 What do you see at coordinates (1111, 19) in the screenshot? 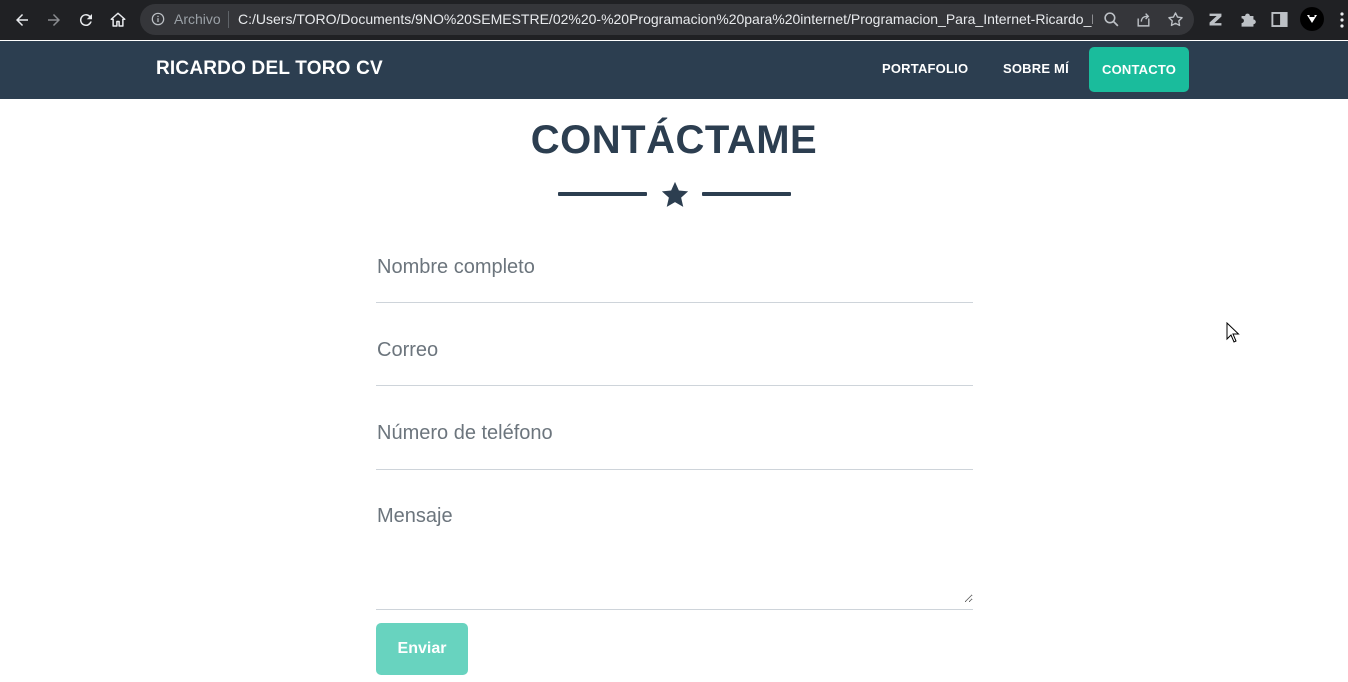
I see `zoom-icon` at bounding box center [1111, 19].